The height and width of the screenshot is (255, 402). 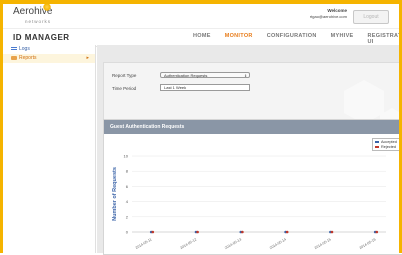 What do you see at coordinates (127, 201) in the screenshot?
I see `y-tick-label: 4` at bounding box center [127, 201].